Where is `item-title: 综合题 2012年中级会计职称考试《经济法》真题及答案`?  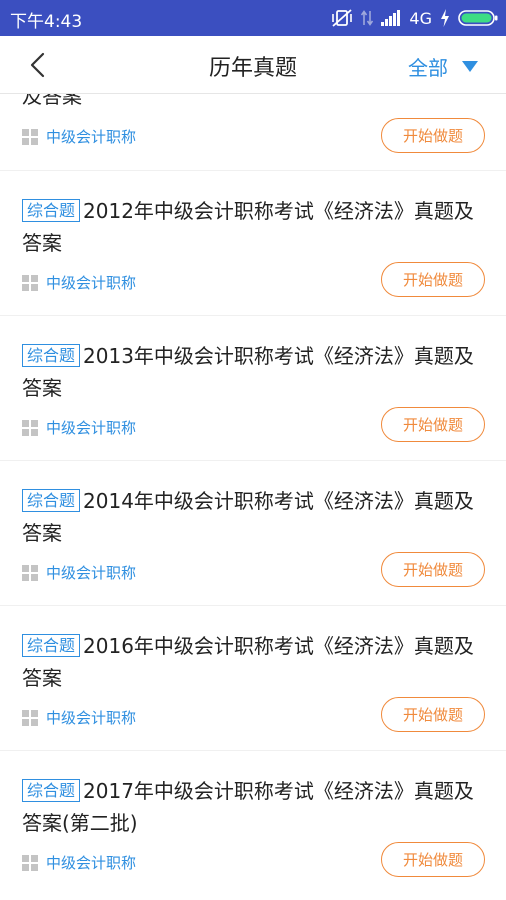 item-title: 综合题 2012年中级会计职称考试《经济法》真题及答案 is located at coordinates (255, 227).